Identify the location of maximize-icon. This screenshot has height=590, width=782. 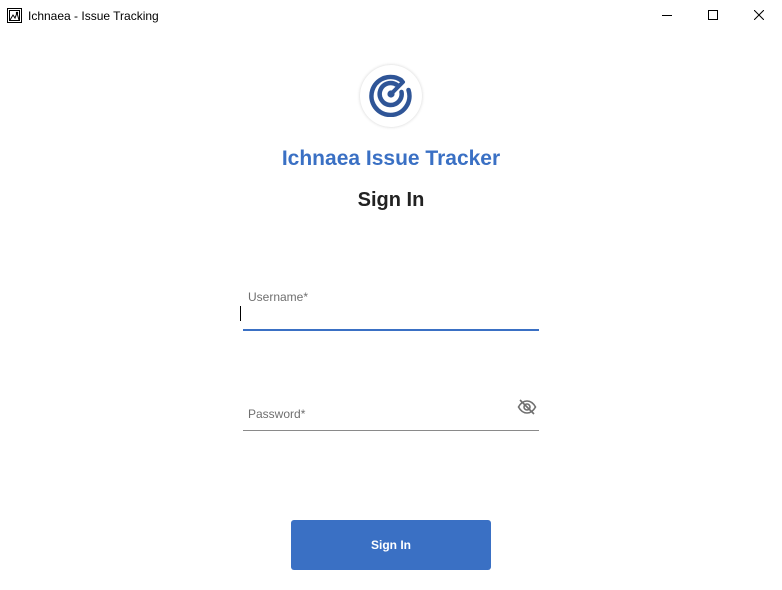
(713, 16).